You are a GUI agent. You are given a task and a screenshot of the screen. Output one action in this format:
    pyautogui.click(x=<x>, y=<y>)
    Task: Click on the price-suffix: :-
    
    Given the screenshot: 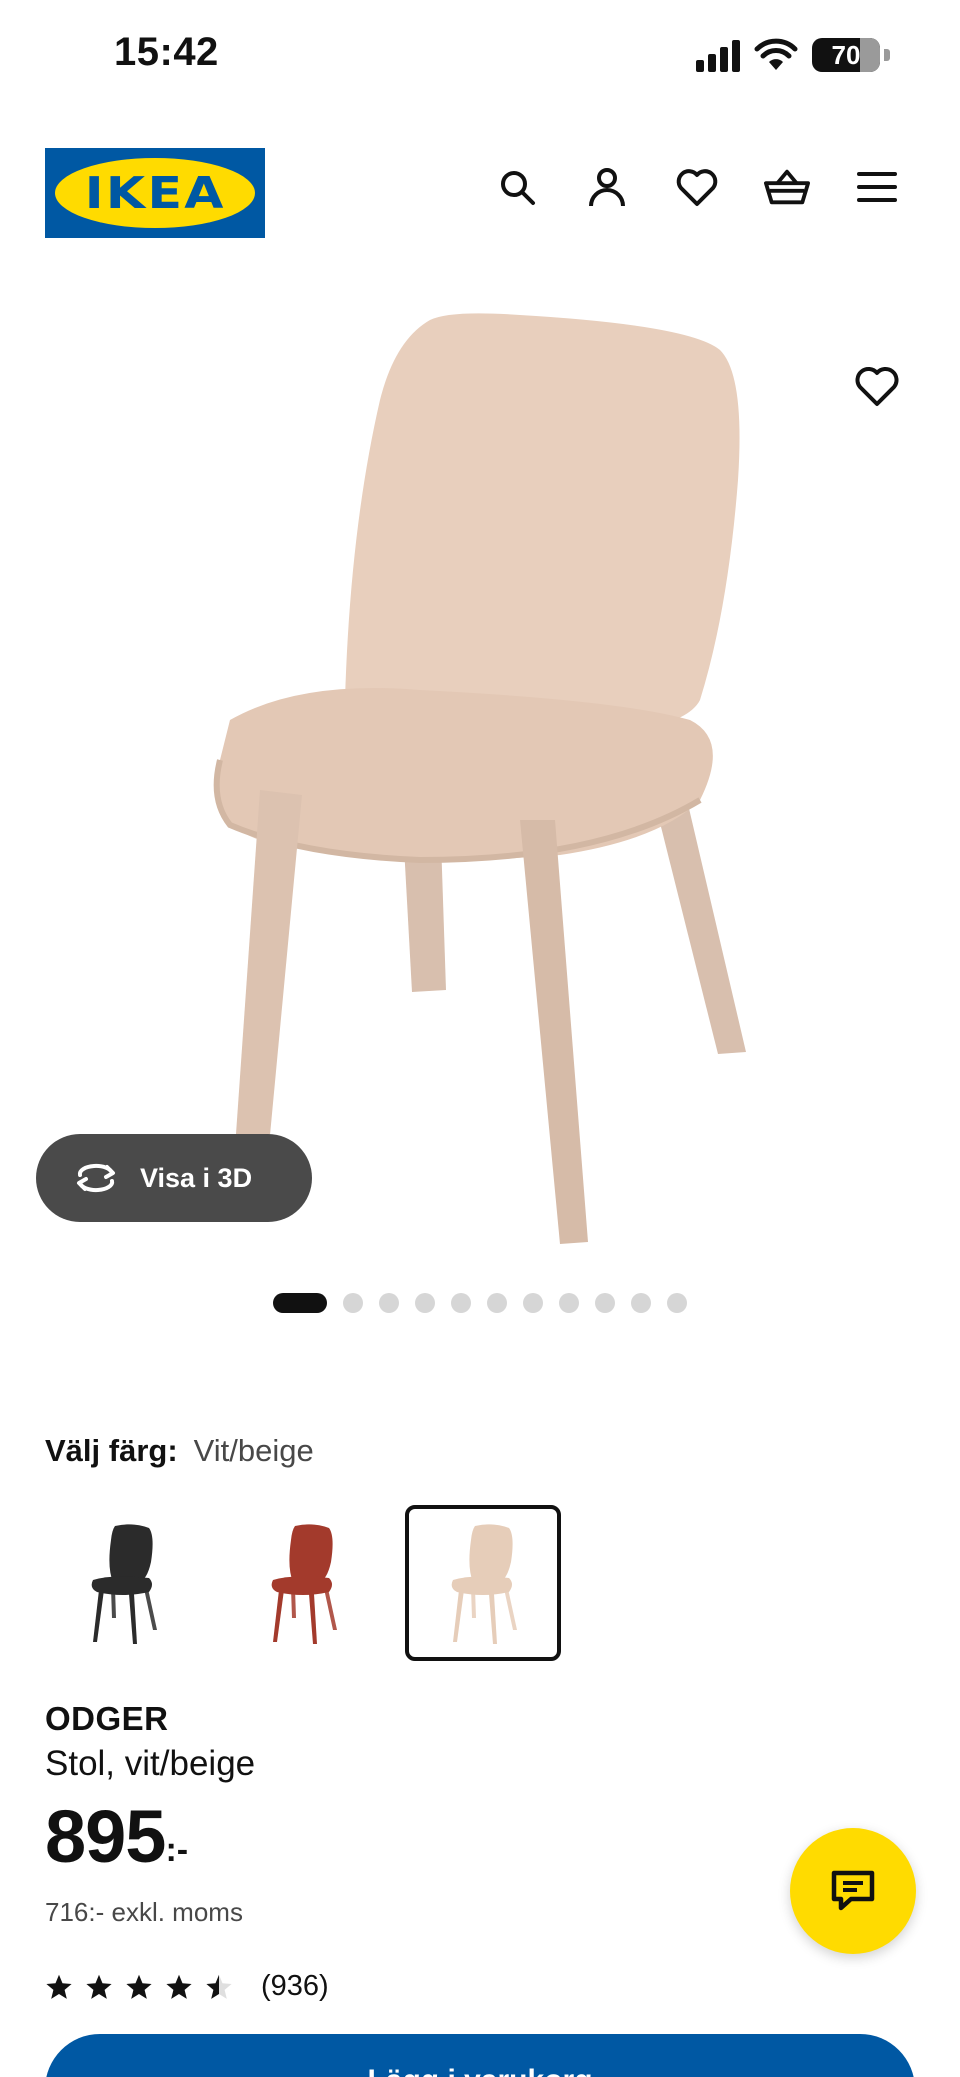 What is the action you would take?
    pyautogui.click(x=177, y=1850)
    